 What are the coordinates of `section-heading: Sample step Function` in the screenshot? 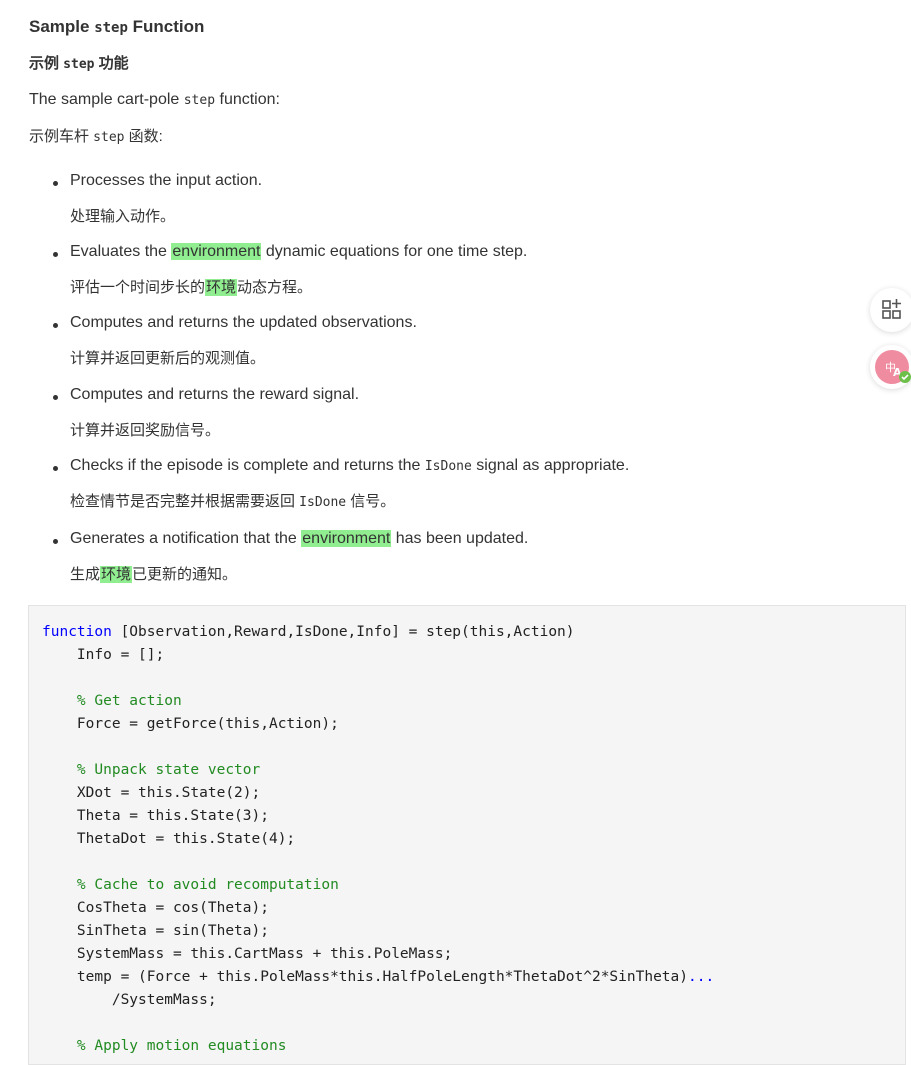 It's located at (117, 26).